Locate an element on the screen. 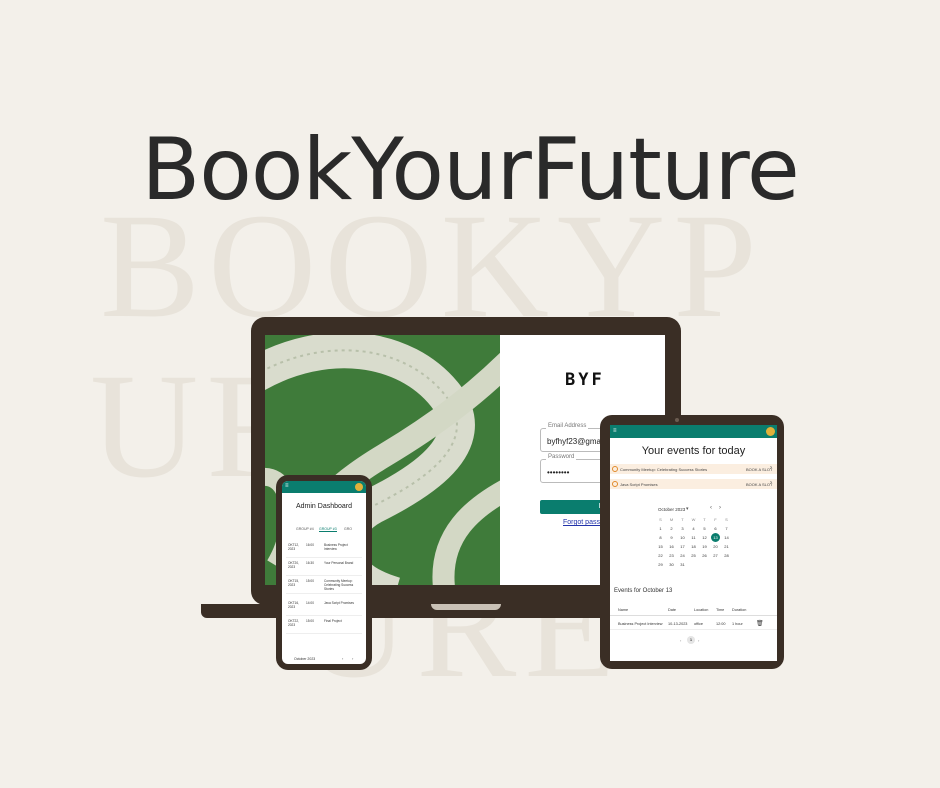 This screenshot has height=788, width=940. col-location: Location is located at coordinates (701, 610).